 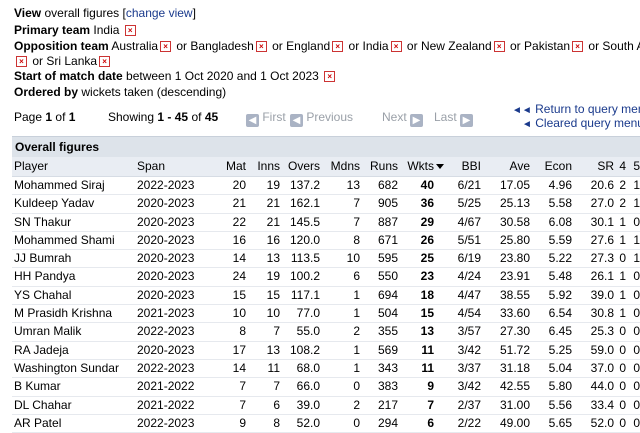 What do you see at coordinates (469, 239) in the screenshot?
I see `cell-best-bowling: 5/51` at bounding box center [469, 239].